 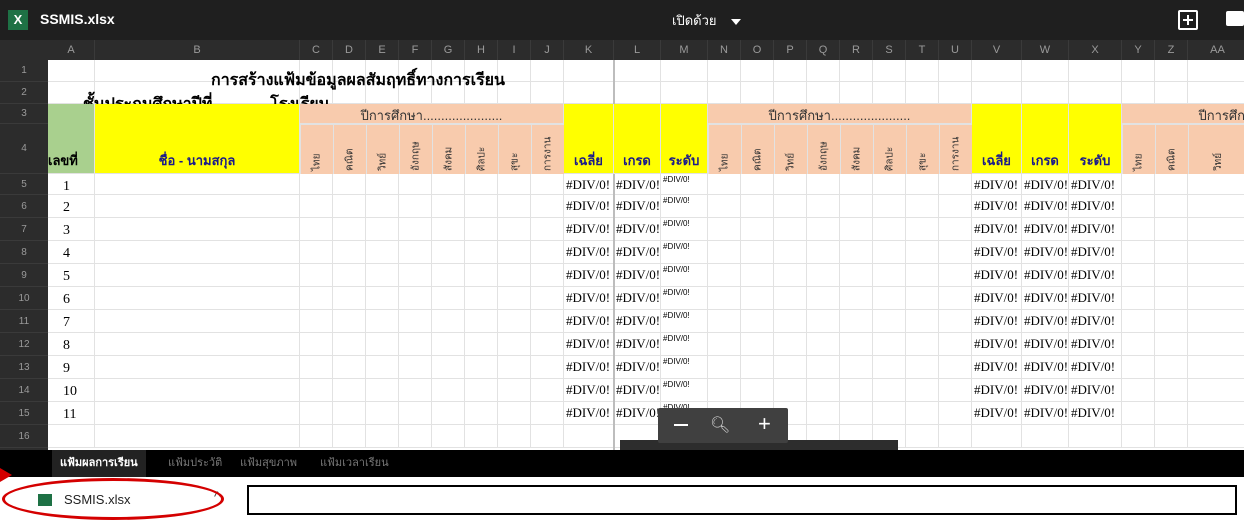 I want to click on student-number: 2, so click(x=79, y=206).